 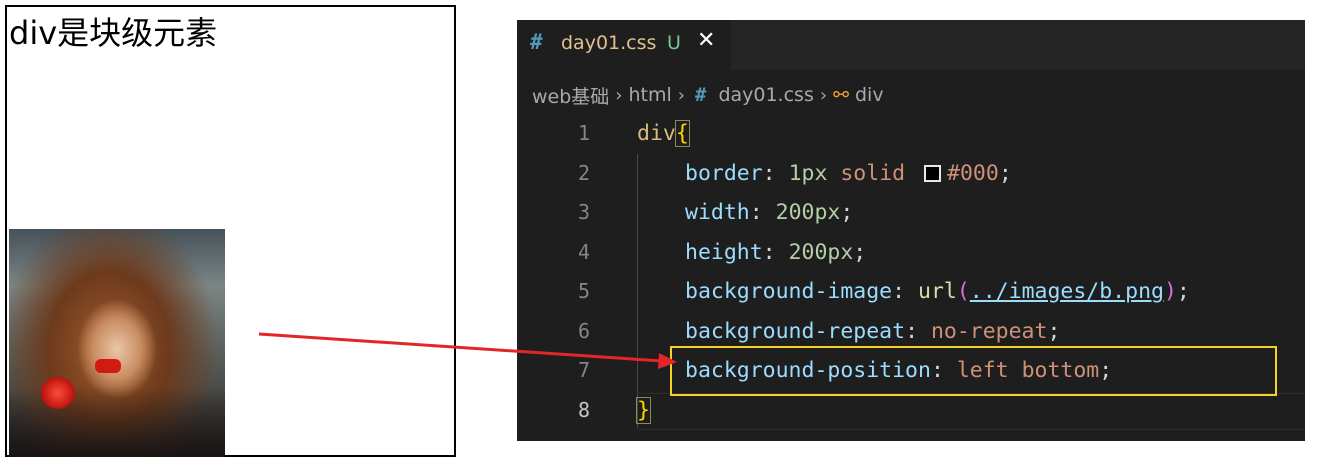 I want to click on breadcrumb-item-folder: html, so click(x=650, y=95).